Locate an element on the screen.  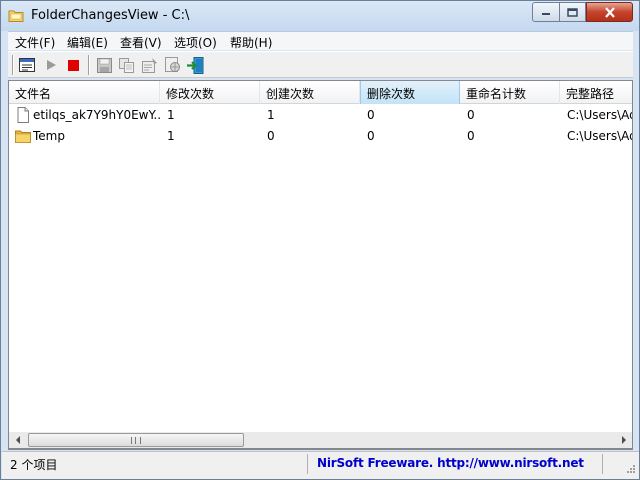
menu-edit: 编辑(E) is located at coordinates (87, 42).